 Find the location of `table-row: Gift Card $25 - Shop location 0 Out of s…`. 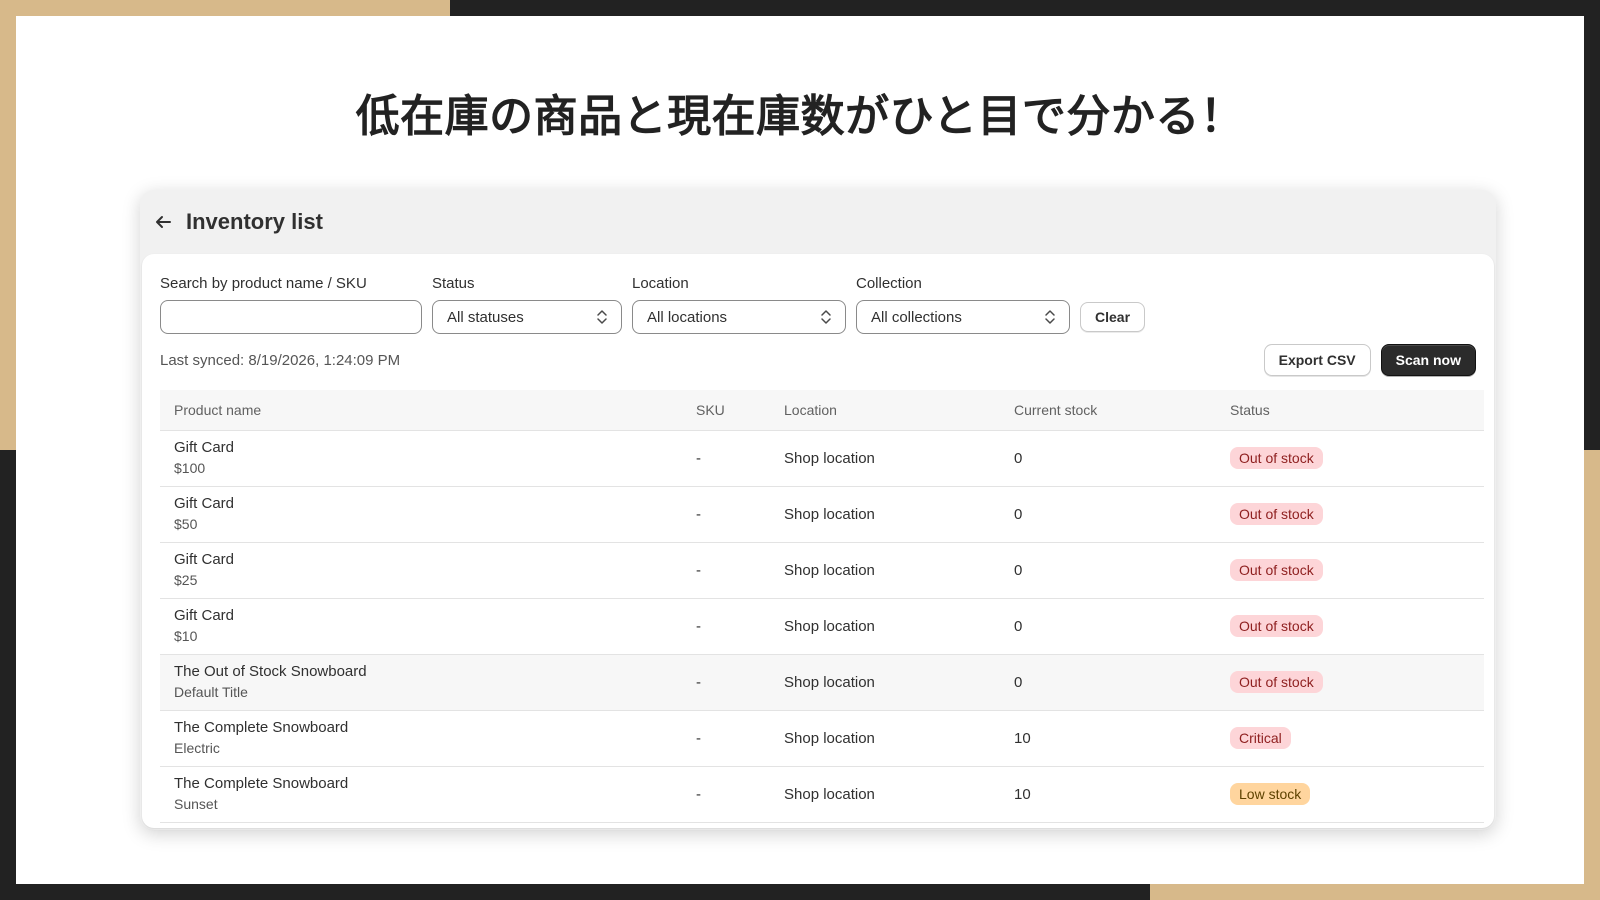

table-row: Gift Card $25 - Shop location 0 Out of s… is located at coordinates (822, 570).